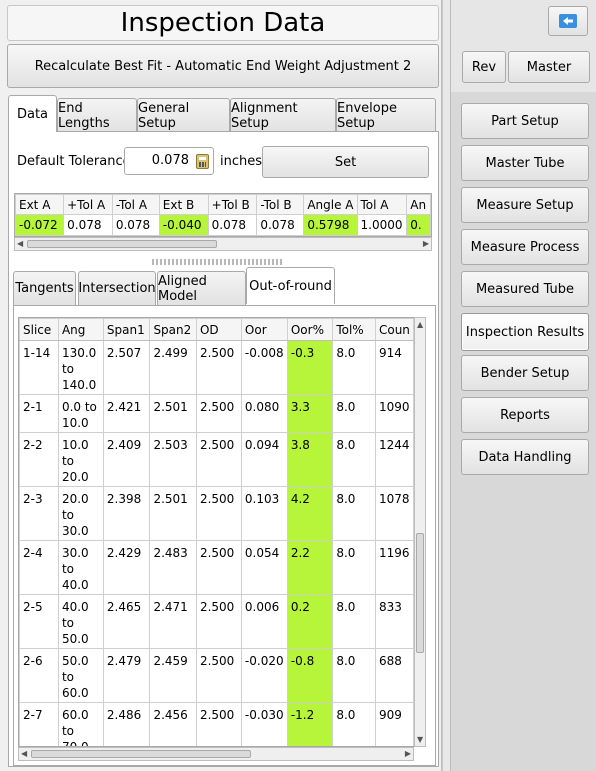 Image resolution: width=596 pixels, height=771 pixels. I want to click on table-cell: 2-3, so click(39, 513).